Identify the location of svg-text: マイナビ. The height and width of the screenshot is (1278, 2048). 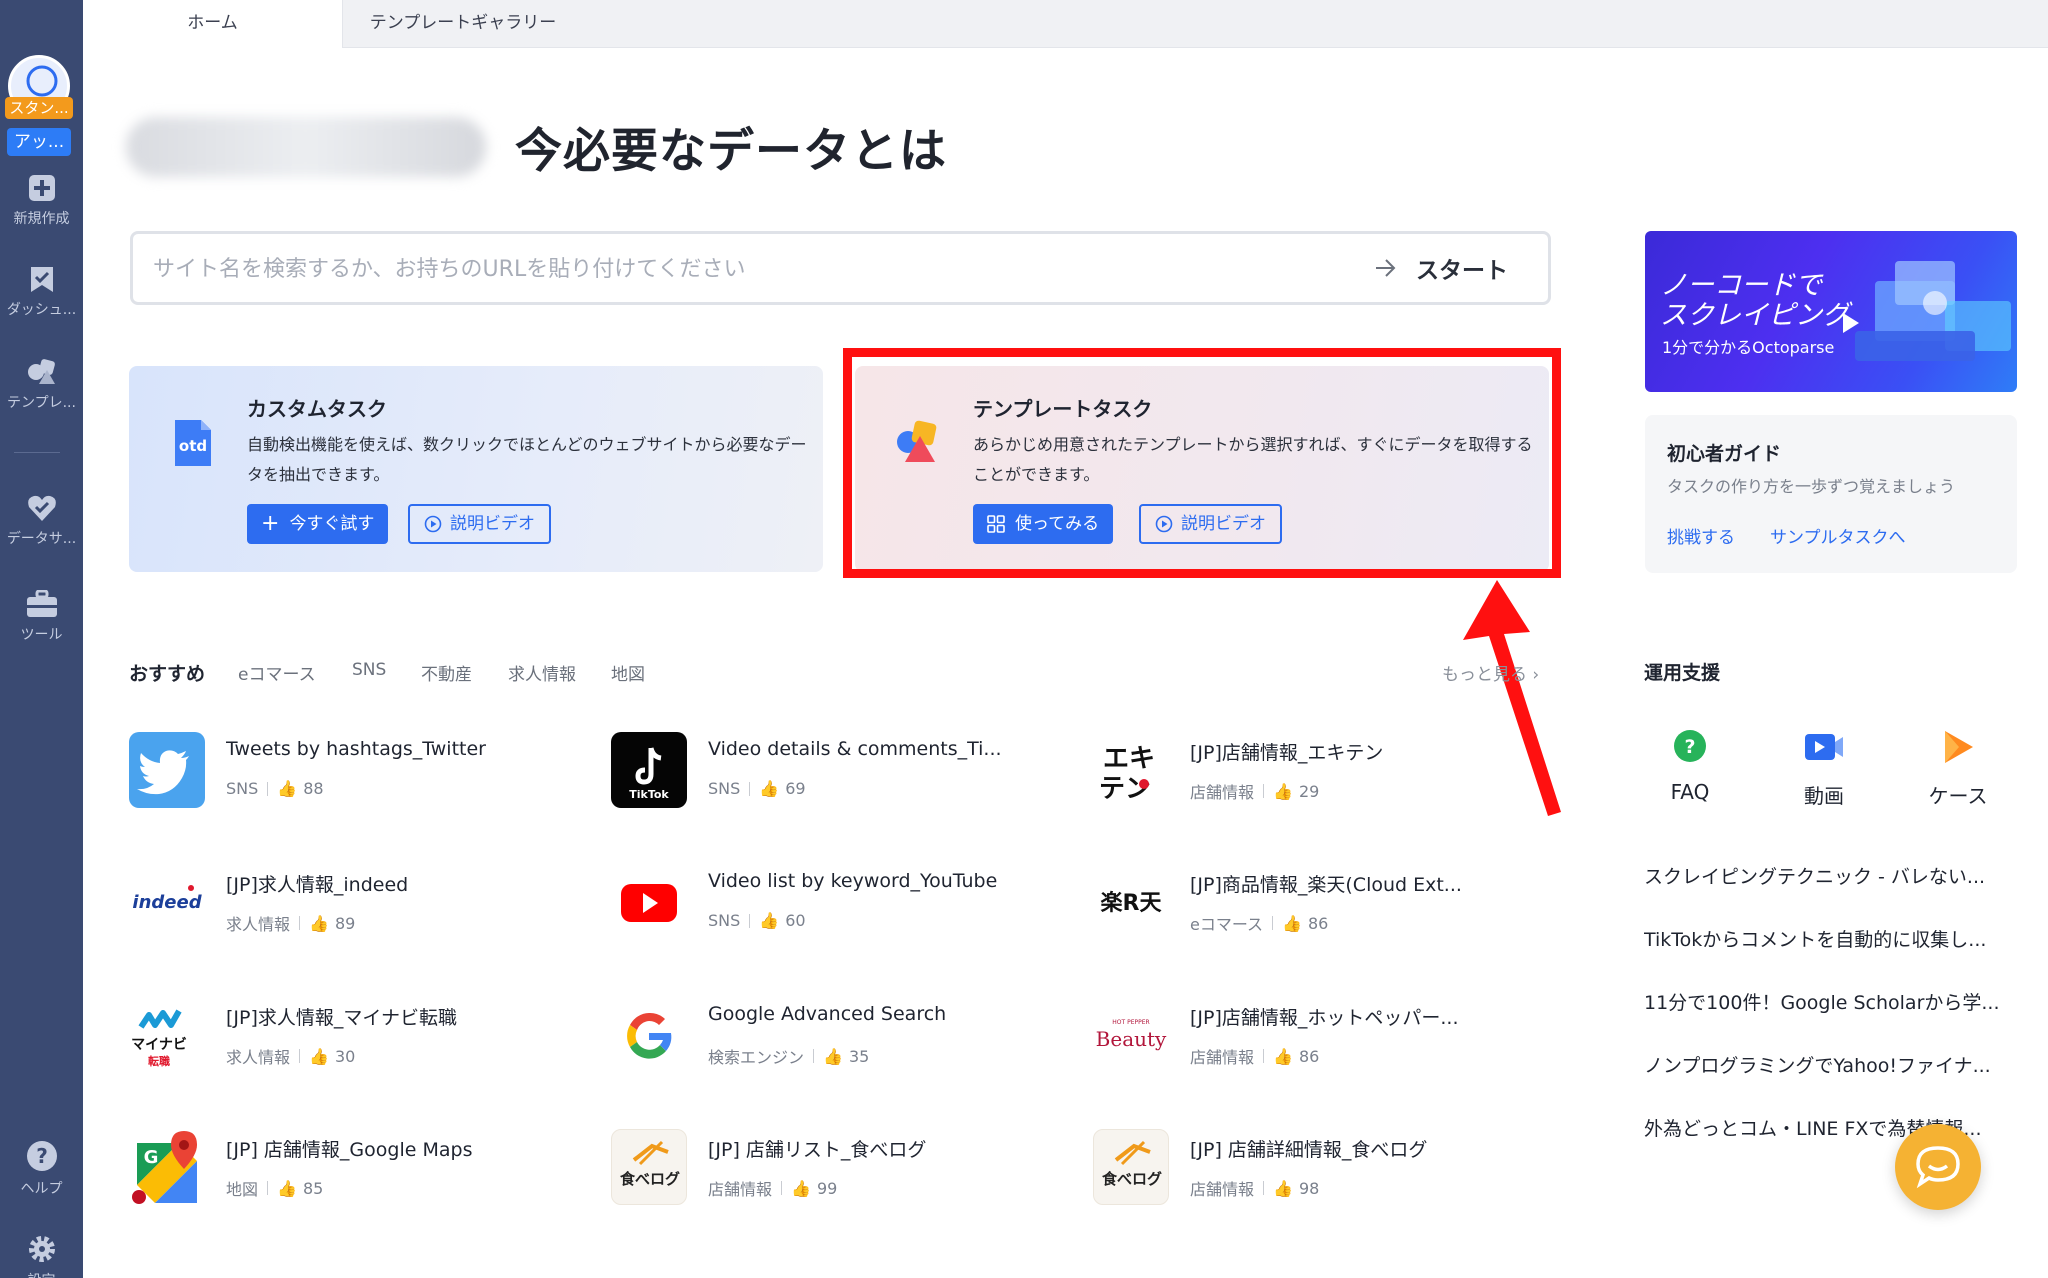
(159, 1045).